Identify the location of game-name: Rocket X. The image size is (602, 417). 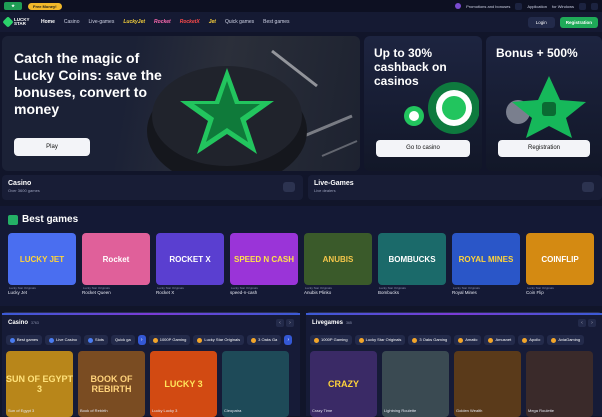
(165, 292).